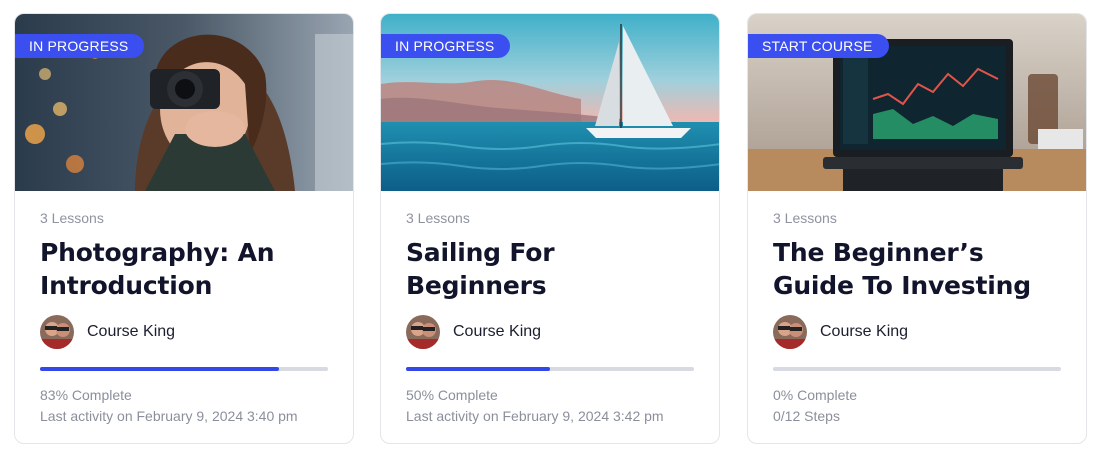 This screenshot has width=1100, height=458. Describe the element at coordinates (917, 269) in the screenshot. I see `course-title: The Beginner’s Guide To Investing` at that location.